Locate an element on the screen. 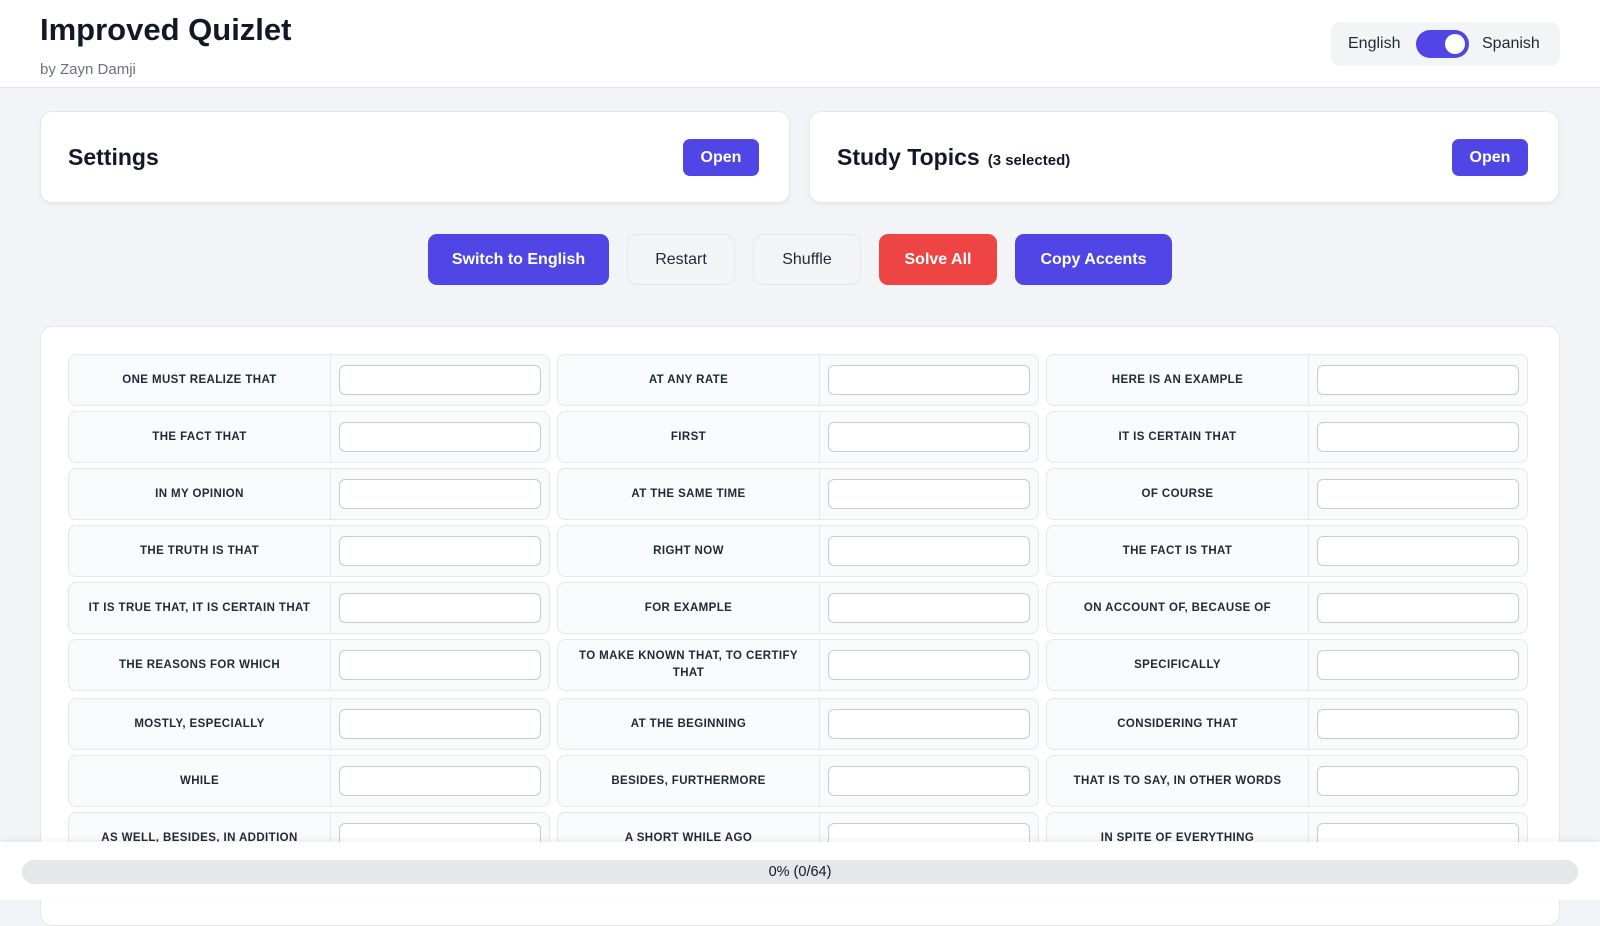 The image size is (1600, 926). quiz-card: ONE MUST REALIZE THAT is located at coordinates (309, 380).